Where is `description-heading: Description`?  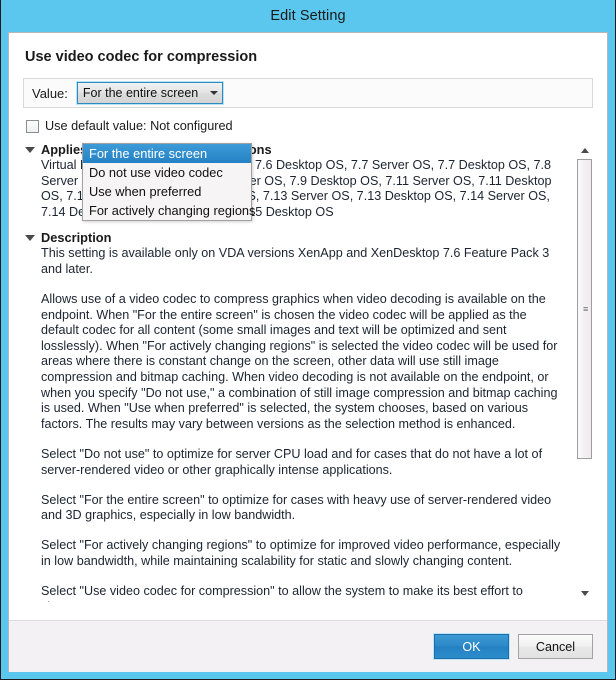 description-heading: Description is located at coordinates (76, 238).